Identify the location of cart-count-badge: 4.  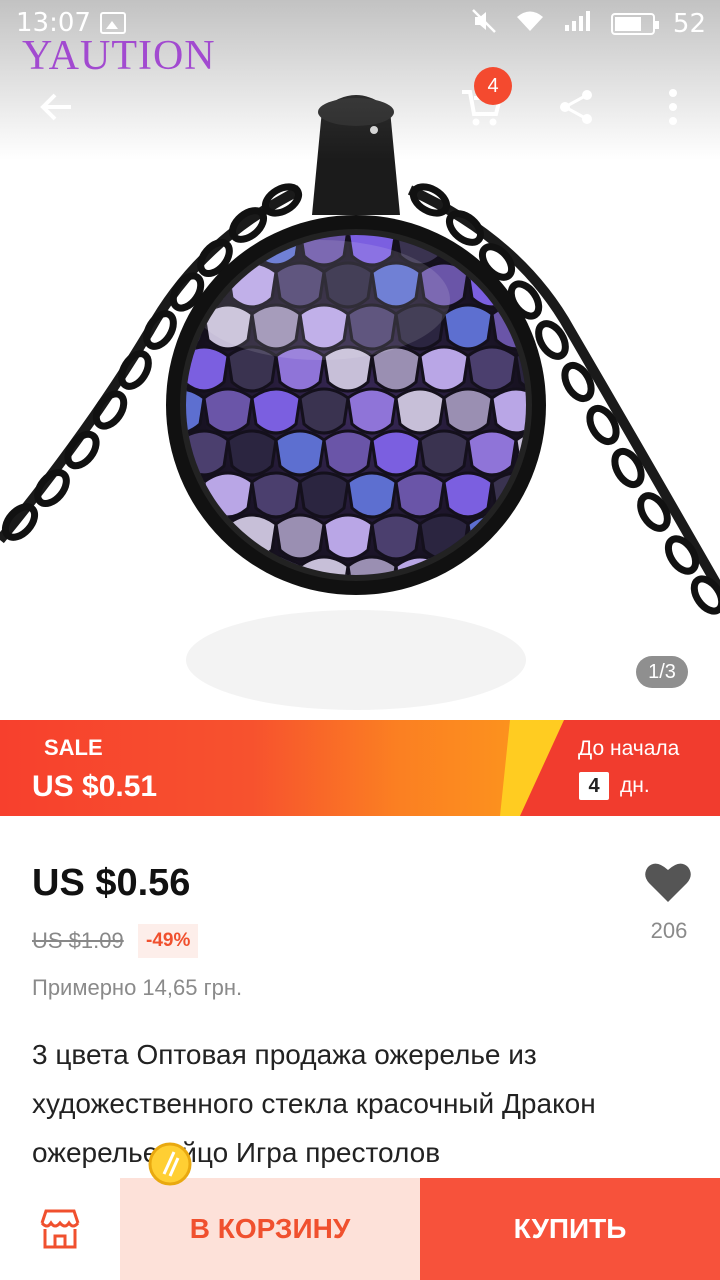
(493, 86).